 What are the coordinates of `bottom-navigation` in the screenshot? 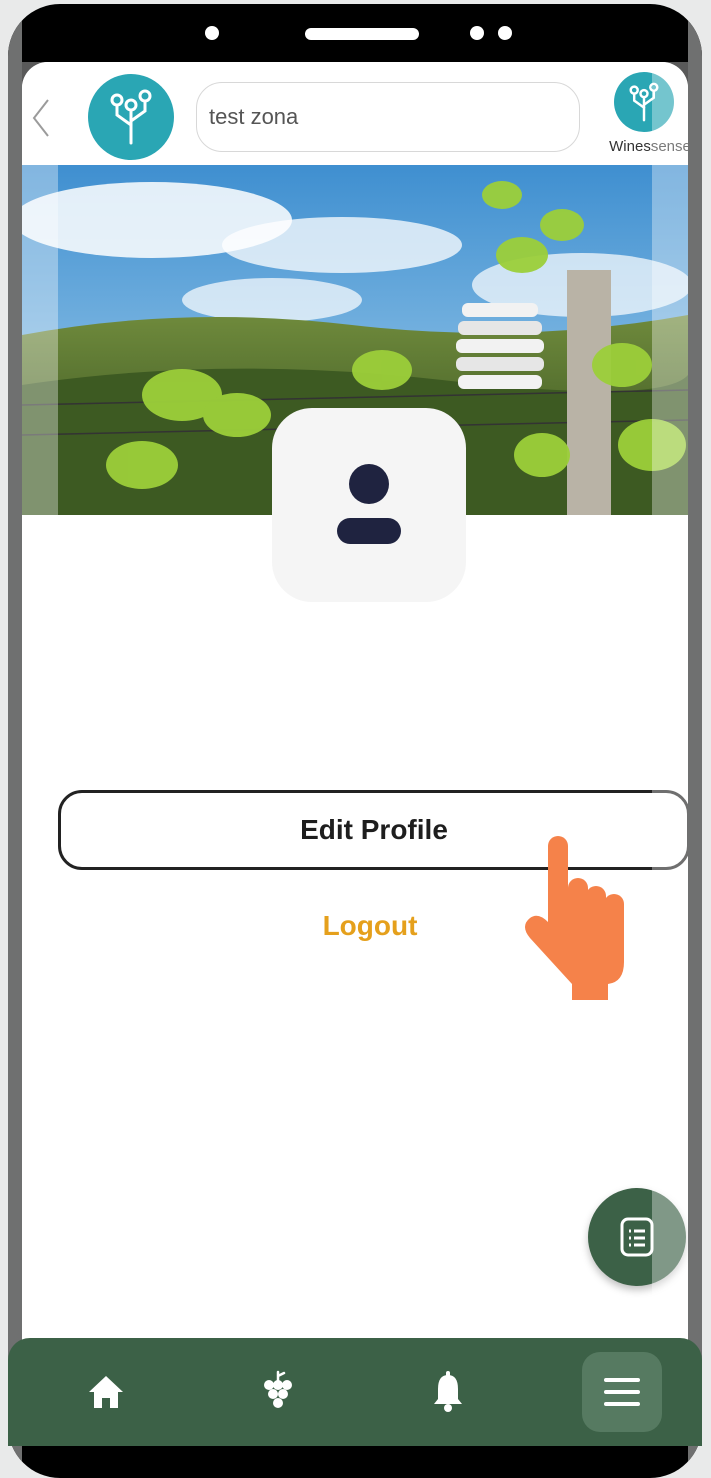 It's located at (355, 1392).